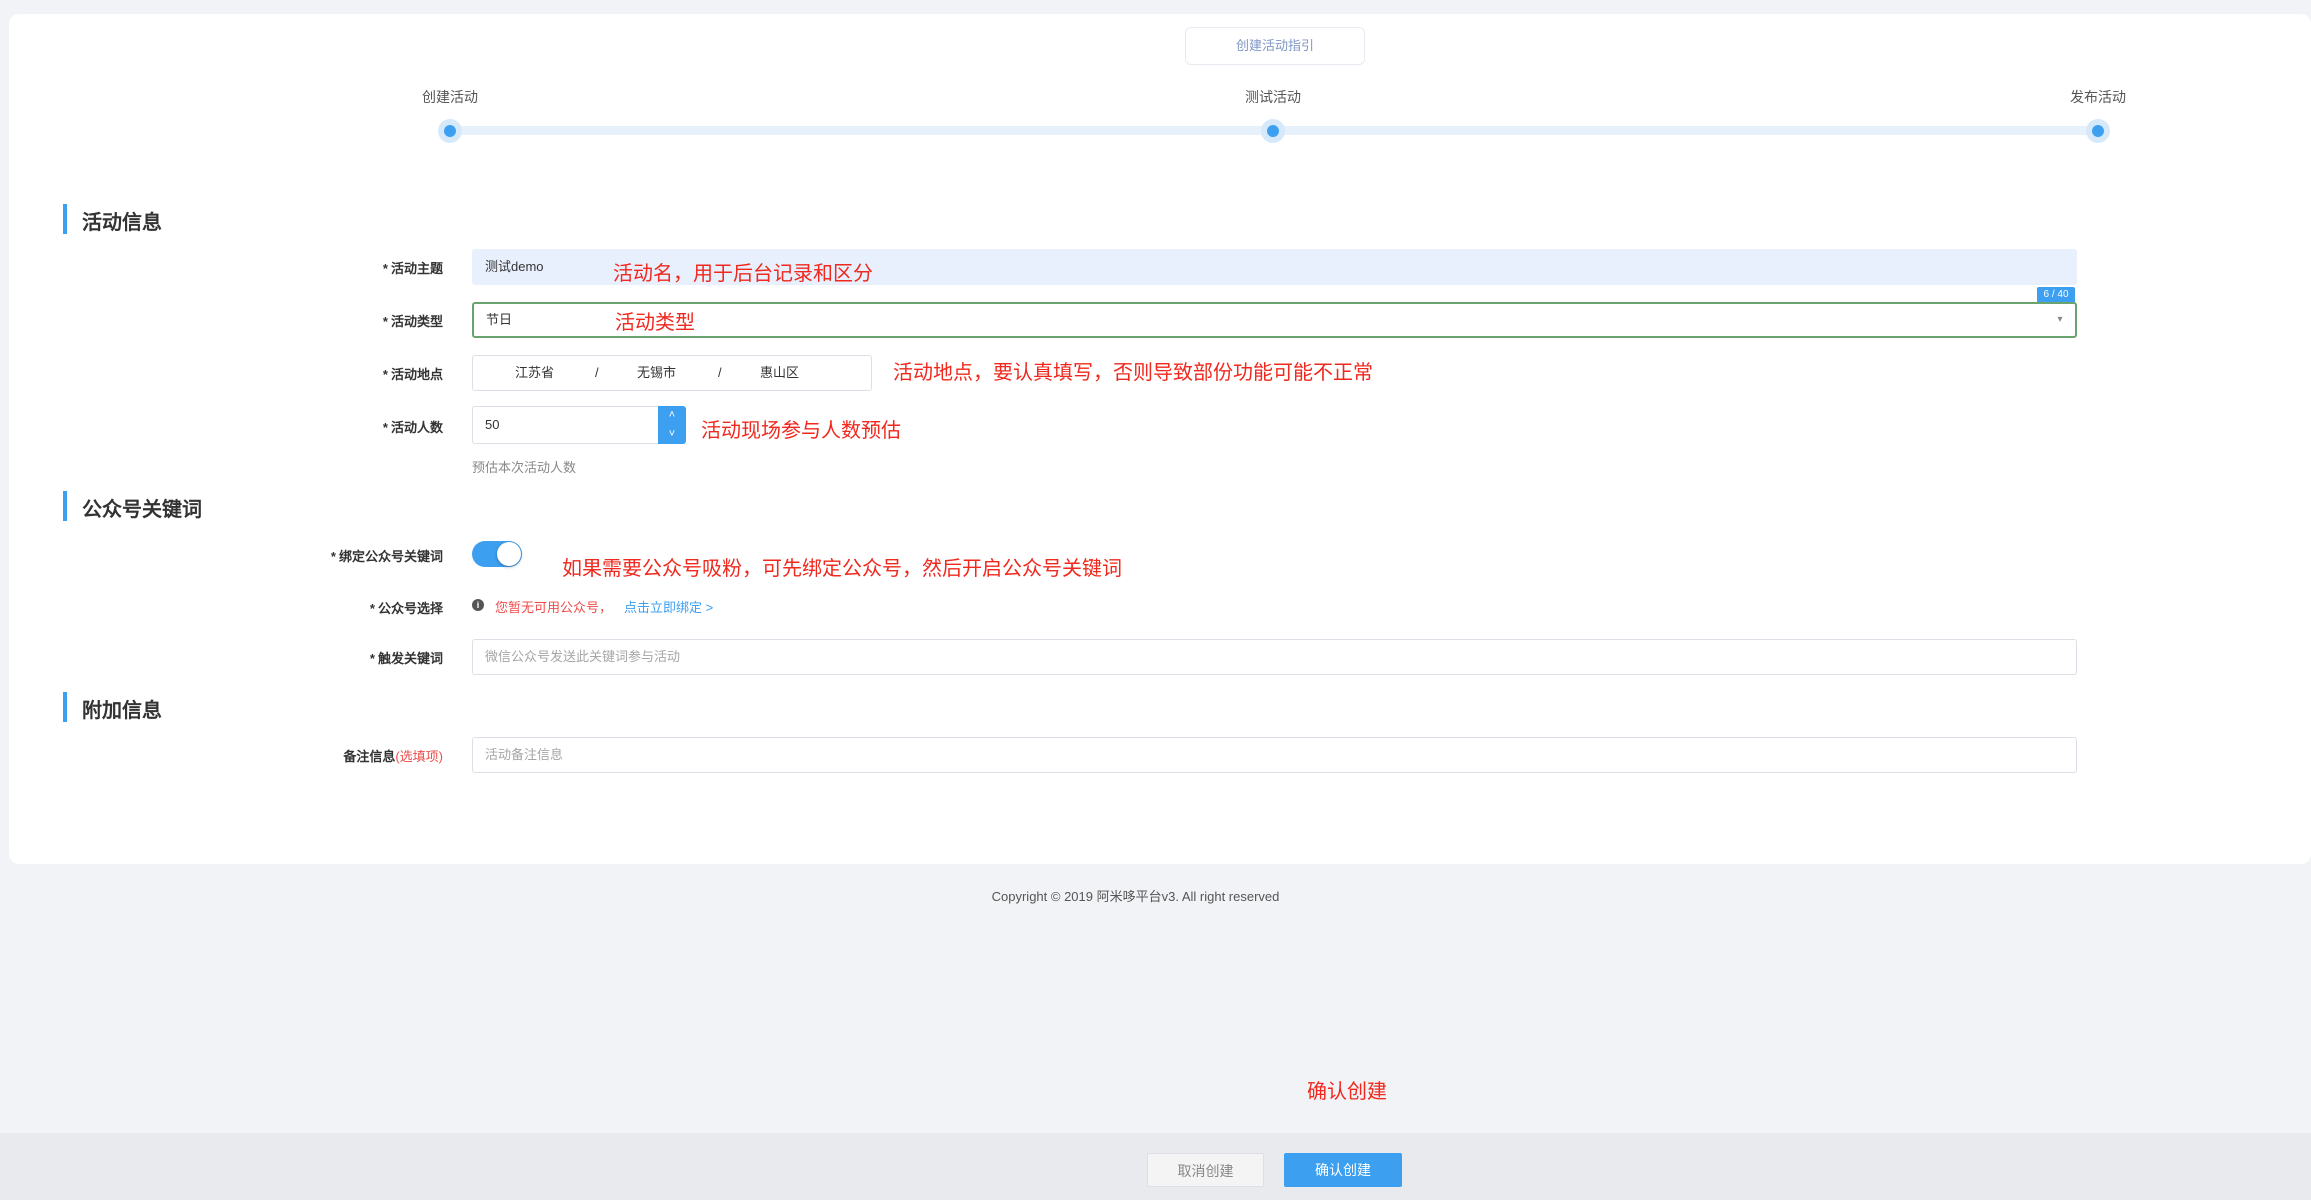 This screenshot has height=1200, width=2311. Describe the element at coordinates (1347, 1092) in the screenshot. I see `confirm-annotation: 确认创建` at that location.